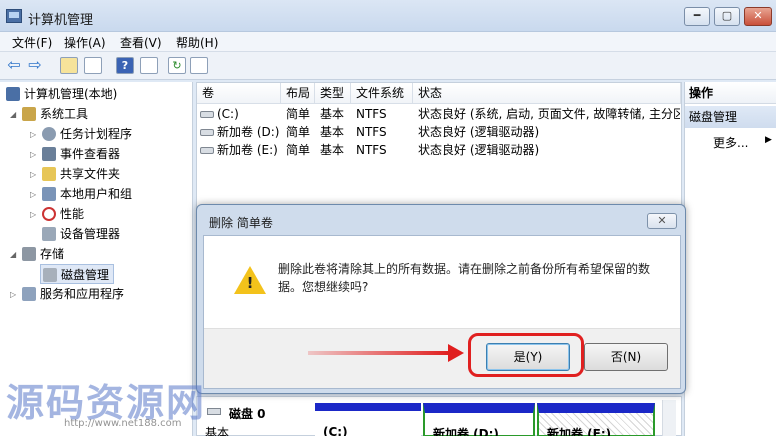  Describe the element at coordinates (217, 431) in the screenshot. I see `disk-type: 基本` at that location.